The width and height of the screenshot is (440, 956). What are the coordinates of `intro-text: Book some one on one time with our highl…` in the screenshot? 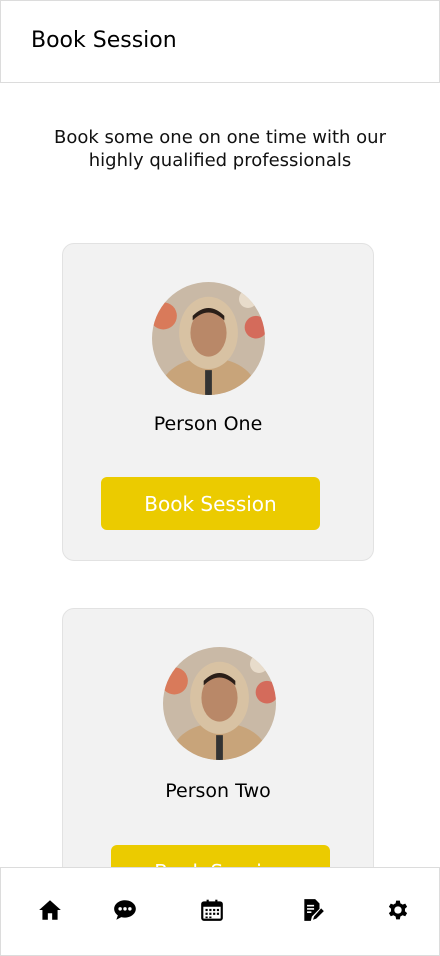 It's located at (220, 149).